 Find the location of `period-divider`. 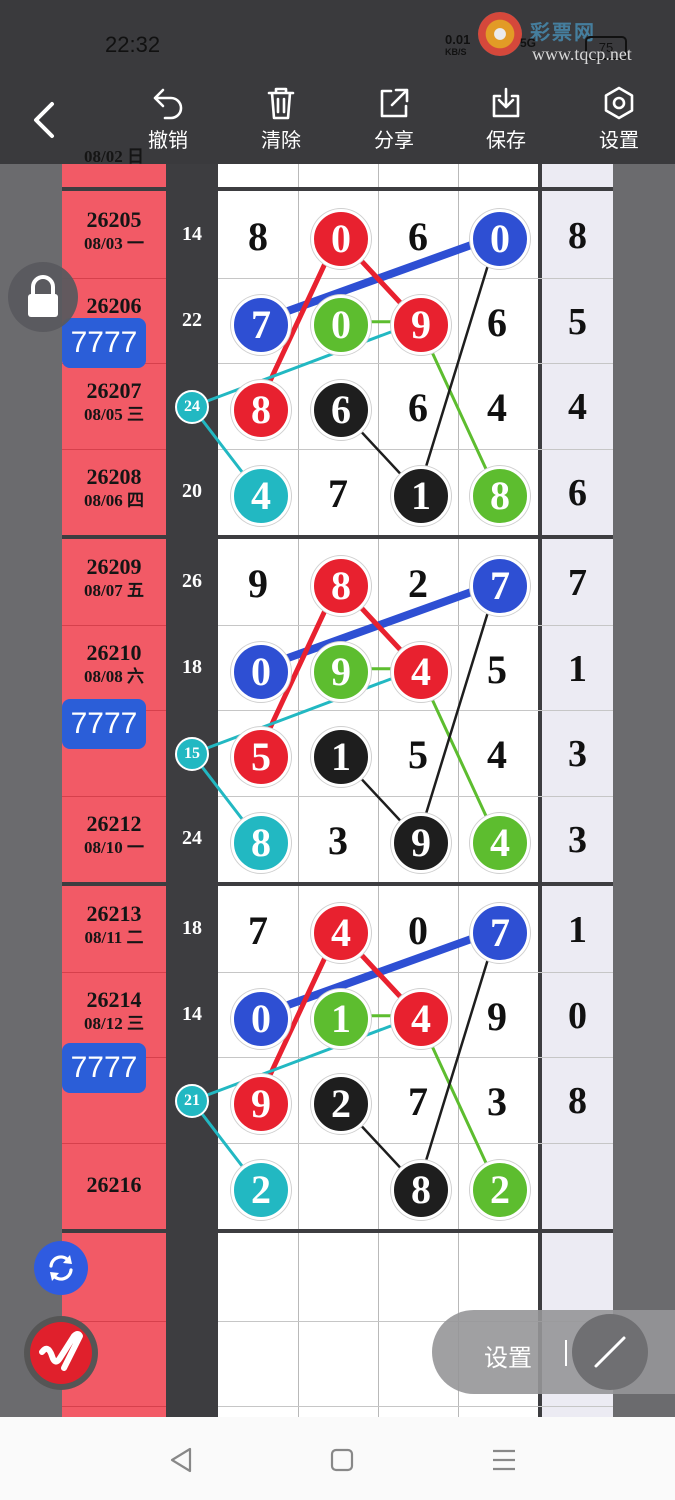

period-divider is located at coordinates (114, 449).